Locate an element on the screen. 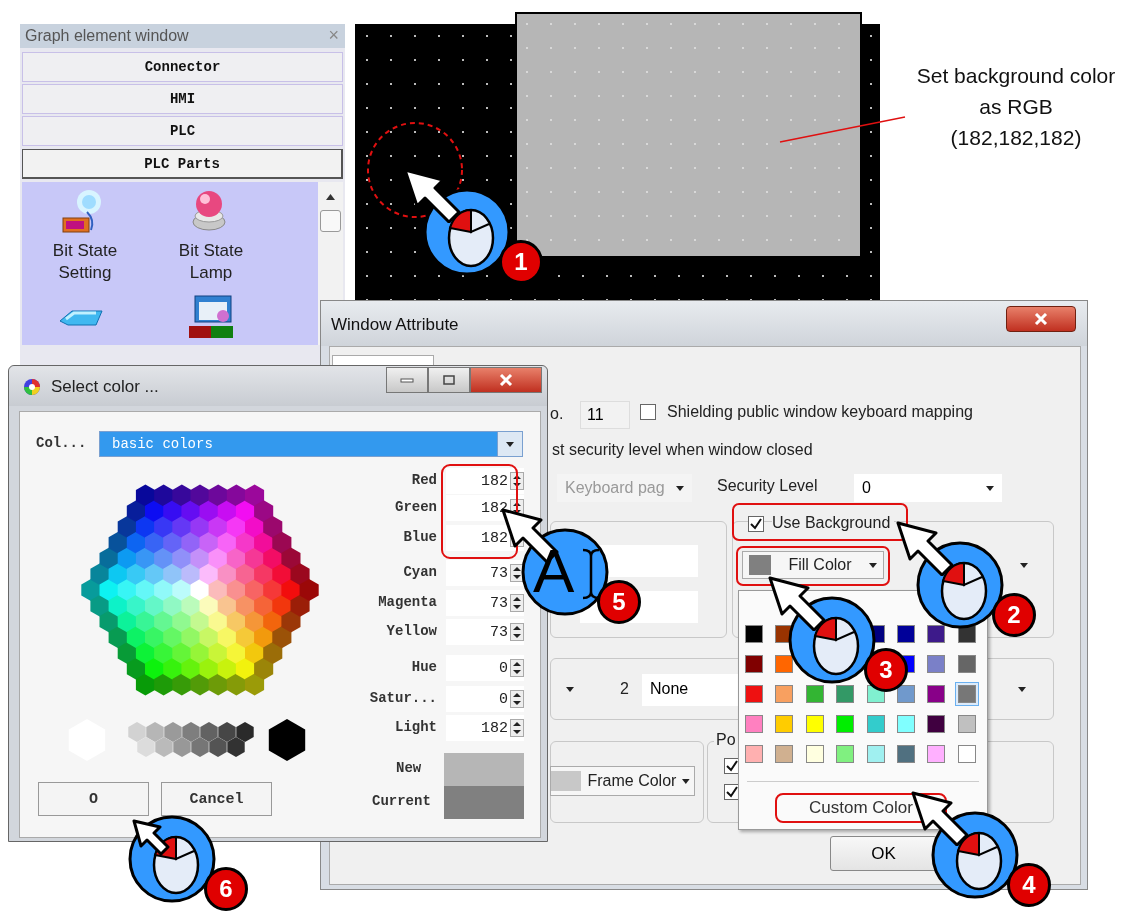 The image size is (1148, 911). index-label: 2 is located at coordinates (624, 689).